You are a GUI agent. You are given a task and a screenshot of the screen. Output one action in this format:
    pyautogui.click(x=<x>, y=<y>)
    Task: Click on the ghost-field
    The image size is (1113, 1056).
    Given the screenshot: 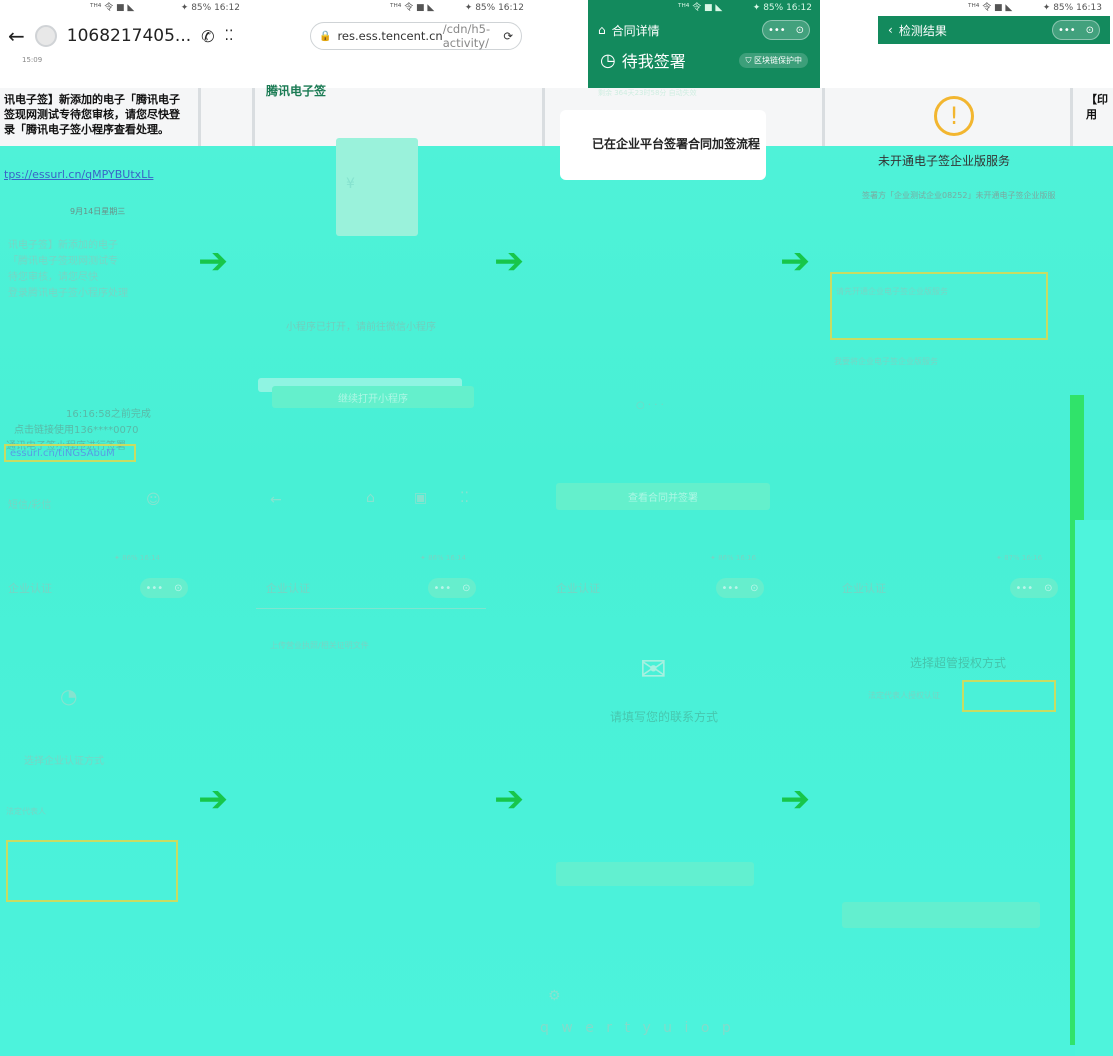 What is the action you would take?
    pyautogui.click(x=655, y=874)
    